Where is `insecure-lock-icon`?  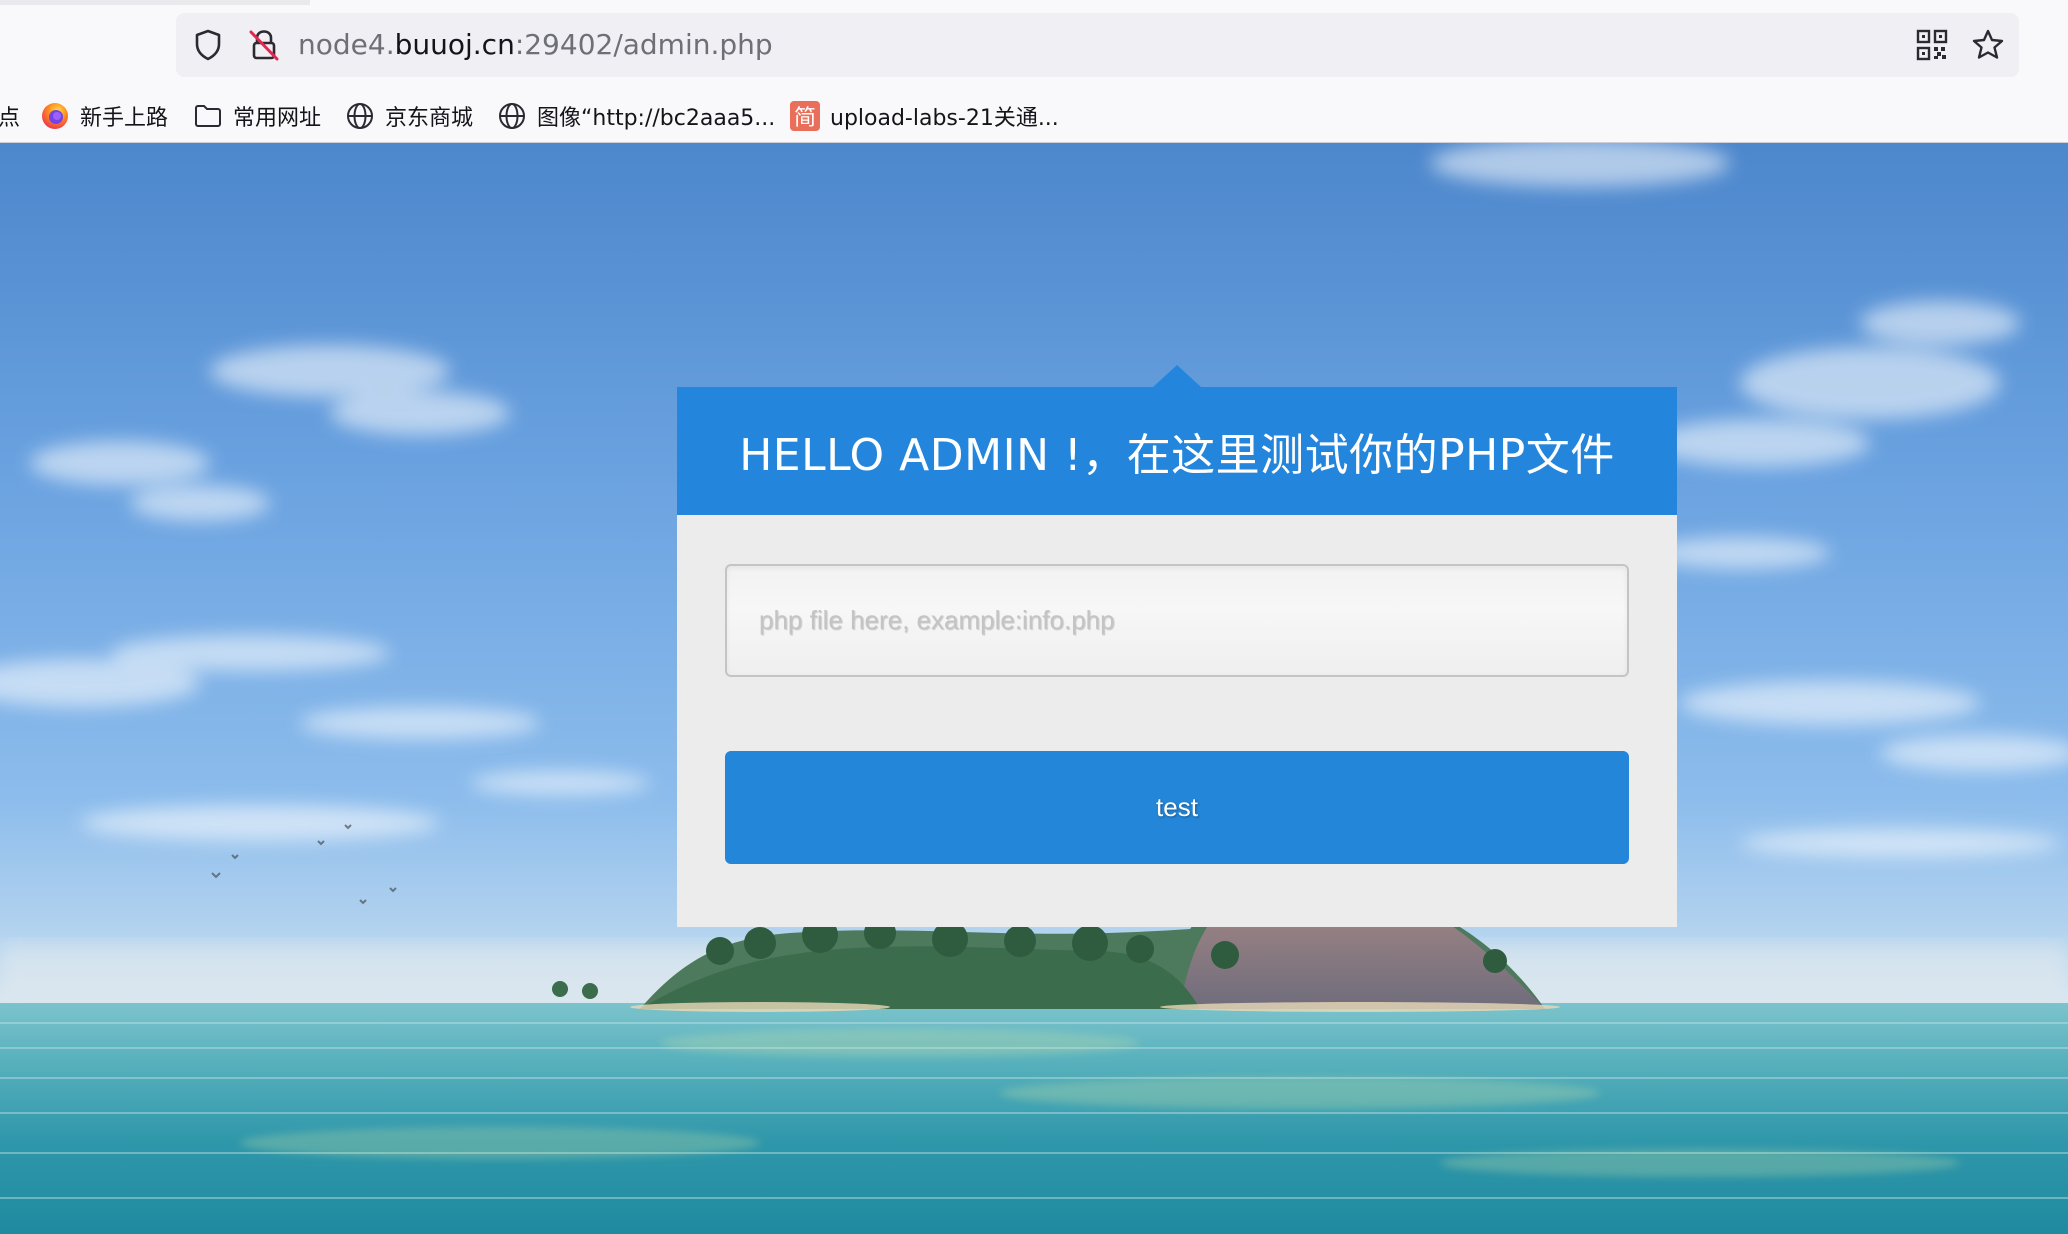 insecure-lock-icon is located at coordinates (264, 45).